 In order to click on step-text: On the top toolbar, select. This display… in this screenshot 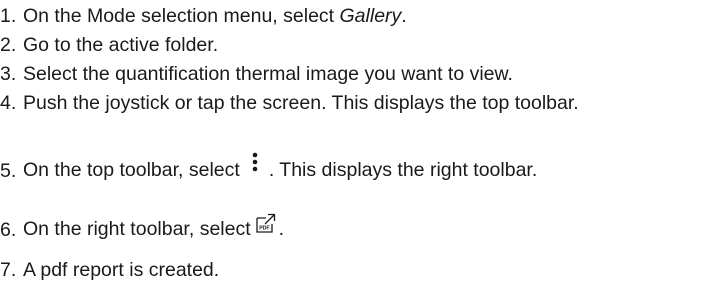, I will do `click(280, 168)`.